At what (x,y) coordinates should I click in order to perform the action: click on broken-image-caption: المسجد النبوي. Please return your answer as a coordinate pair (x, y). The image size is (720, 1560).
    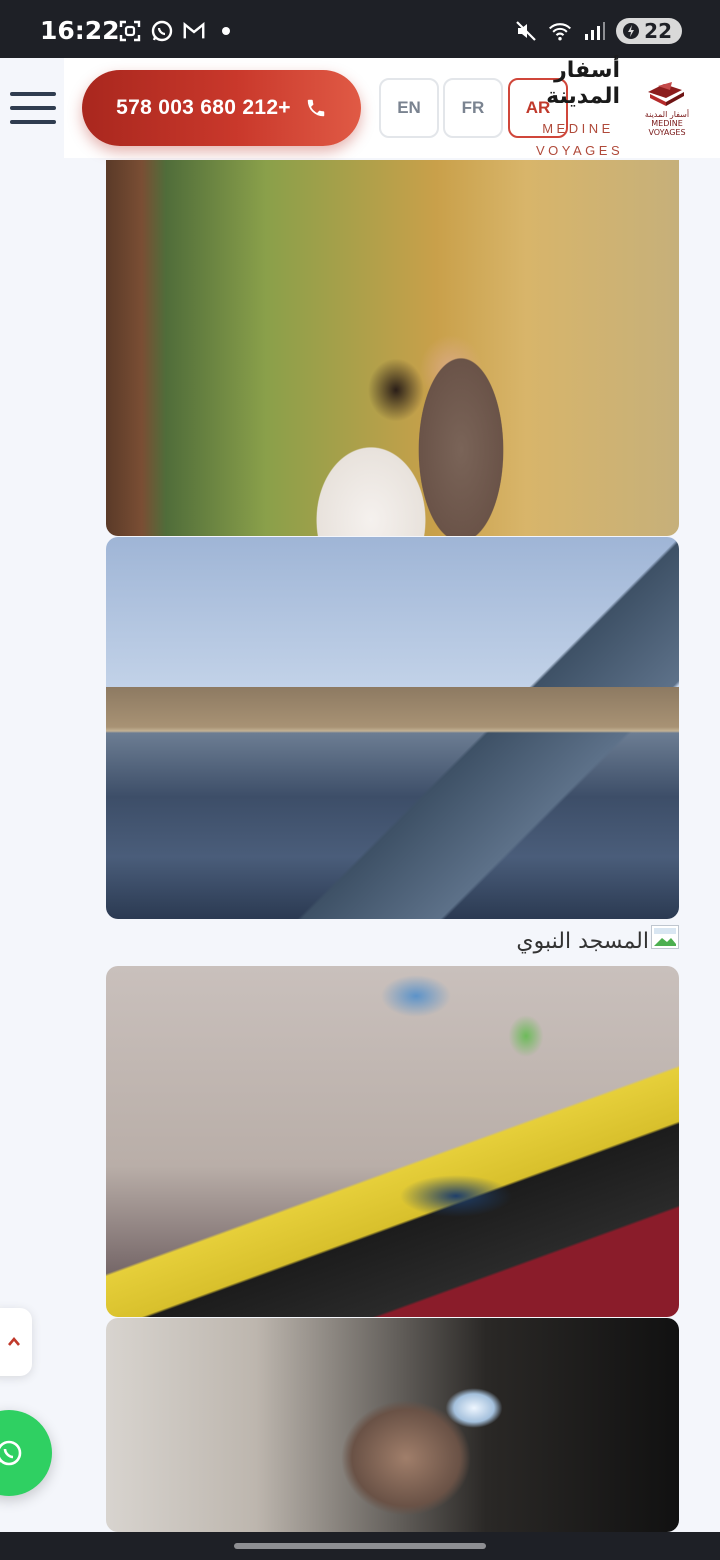
    Looking at the image, I should click on (392, 943).